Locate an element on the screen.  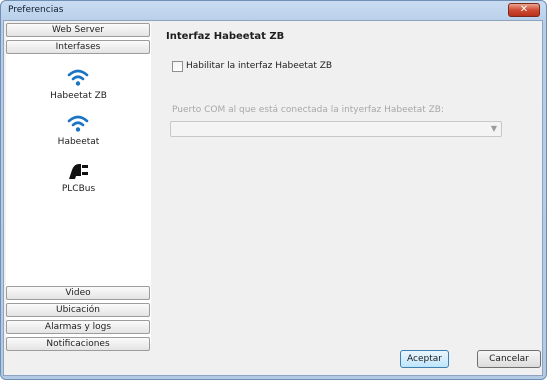
cancel-button: Cancelar is located at coordinates (509, 359).